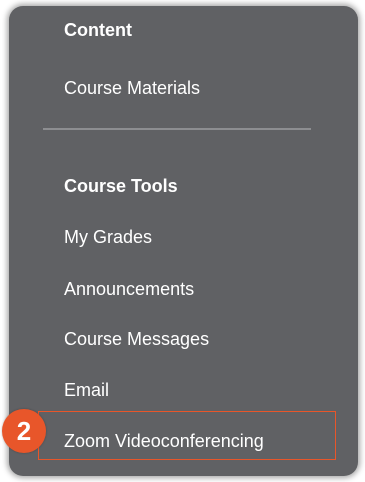 This screenshot has height=482, width=365. What do you see at coordinates (121, 186) in the screenshot?
I see `section-heading-course-tools: Course Tools` at bounding box center [121, 186].